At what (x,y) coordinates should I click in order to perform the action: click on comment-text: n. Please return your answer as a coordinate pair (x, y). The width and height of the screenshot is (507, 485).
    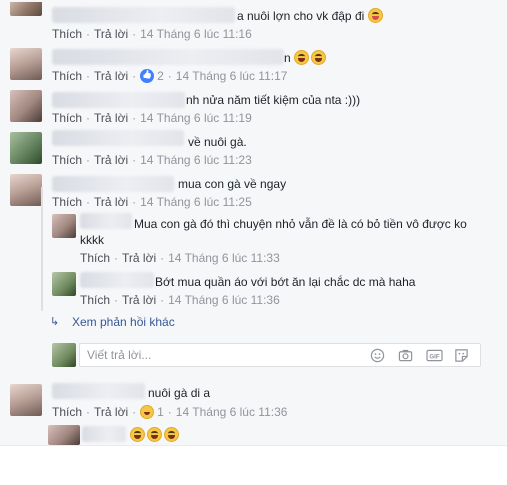
    Looking at the image, I should click on (305, 57).